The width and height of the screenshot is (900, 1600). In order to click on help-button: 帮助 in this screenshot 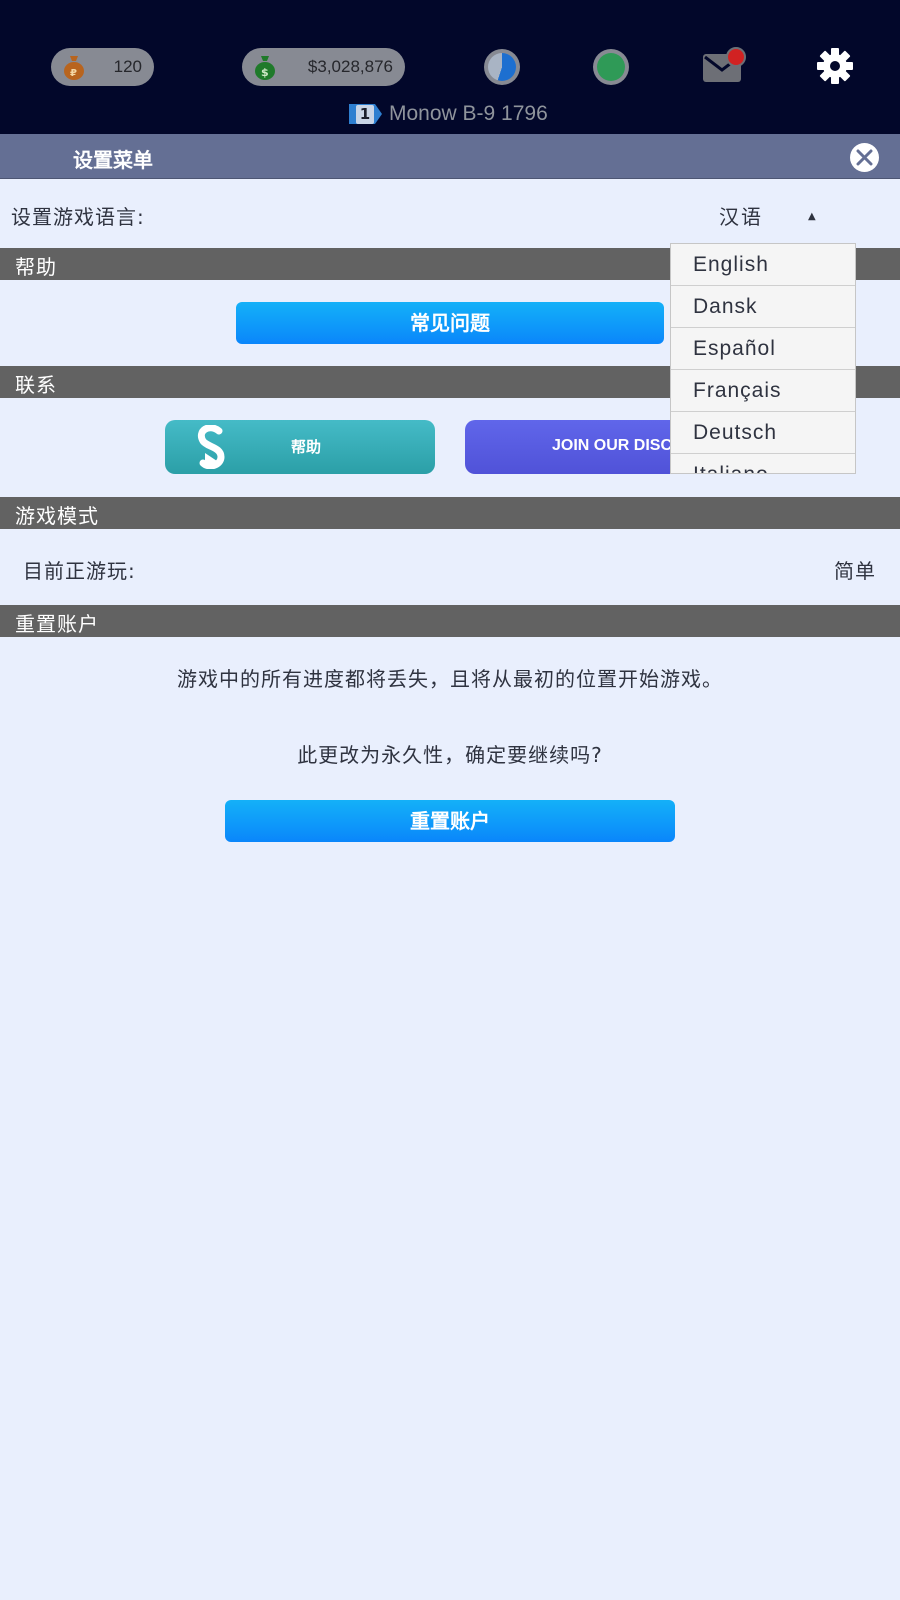, I will do `click(300, 447)`.